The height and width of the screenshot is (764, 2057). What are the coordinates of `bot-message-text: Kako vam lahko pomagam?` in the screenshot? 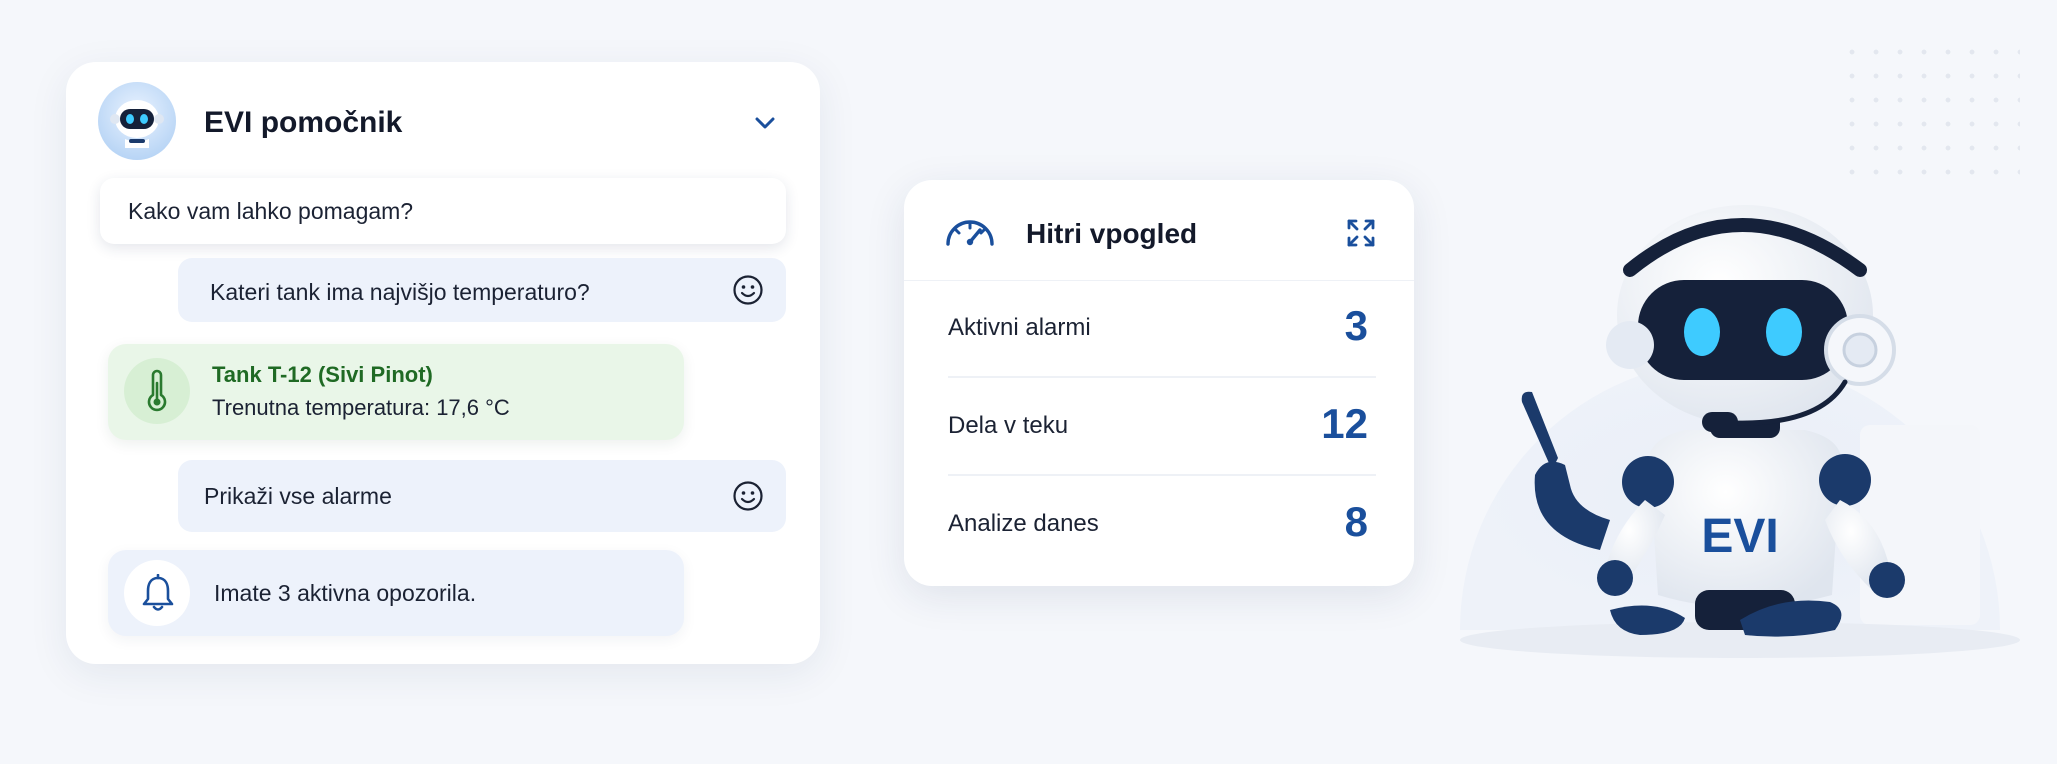 It's located at (271, 211).